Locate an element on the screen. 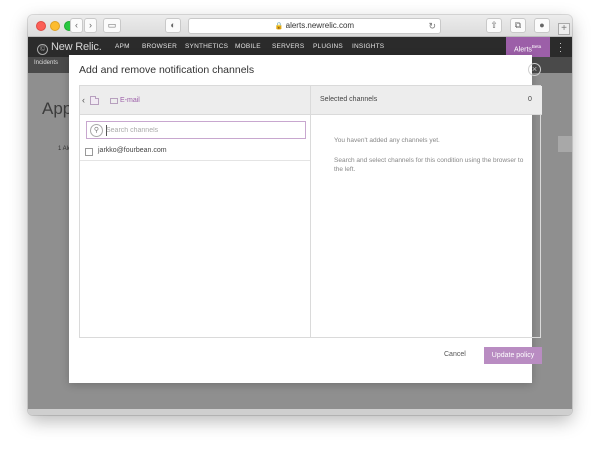 This screenshot has height=457, width=600. breadcrumb-email: E-mail is located at coordinates (130, 100).